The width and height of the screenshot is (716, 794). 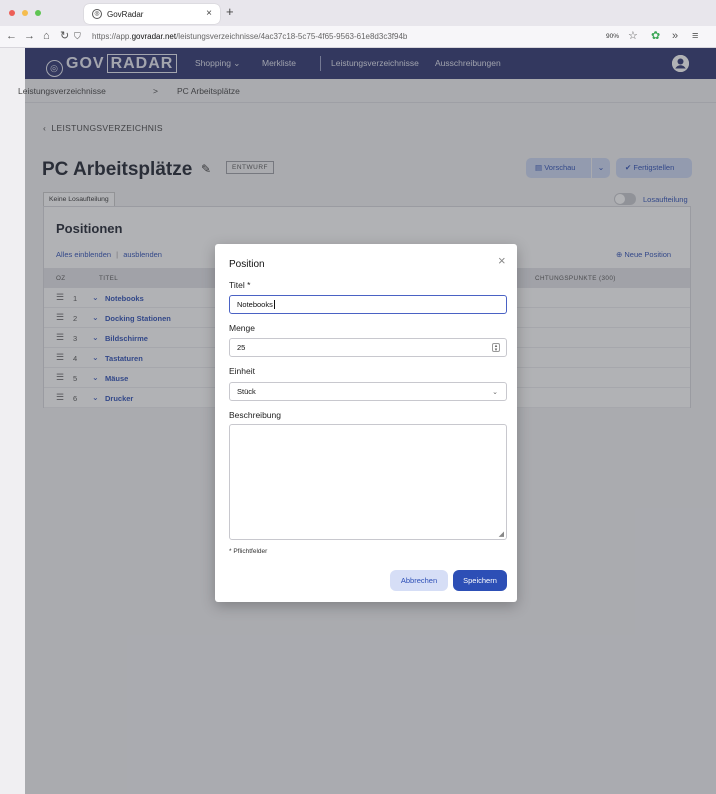 What do you see at coordinates (419, 580) in the screenshot?
I see `cancel-button: Abbrechen` at bounding box center [419, 580].